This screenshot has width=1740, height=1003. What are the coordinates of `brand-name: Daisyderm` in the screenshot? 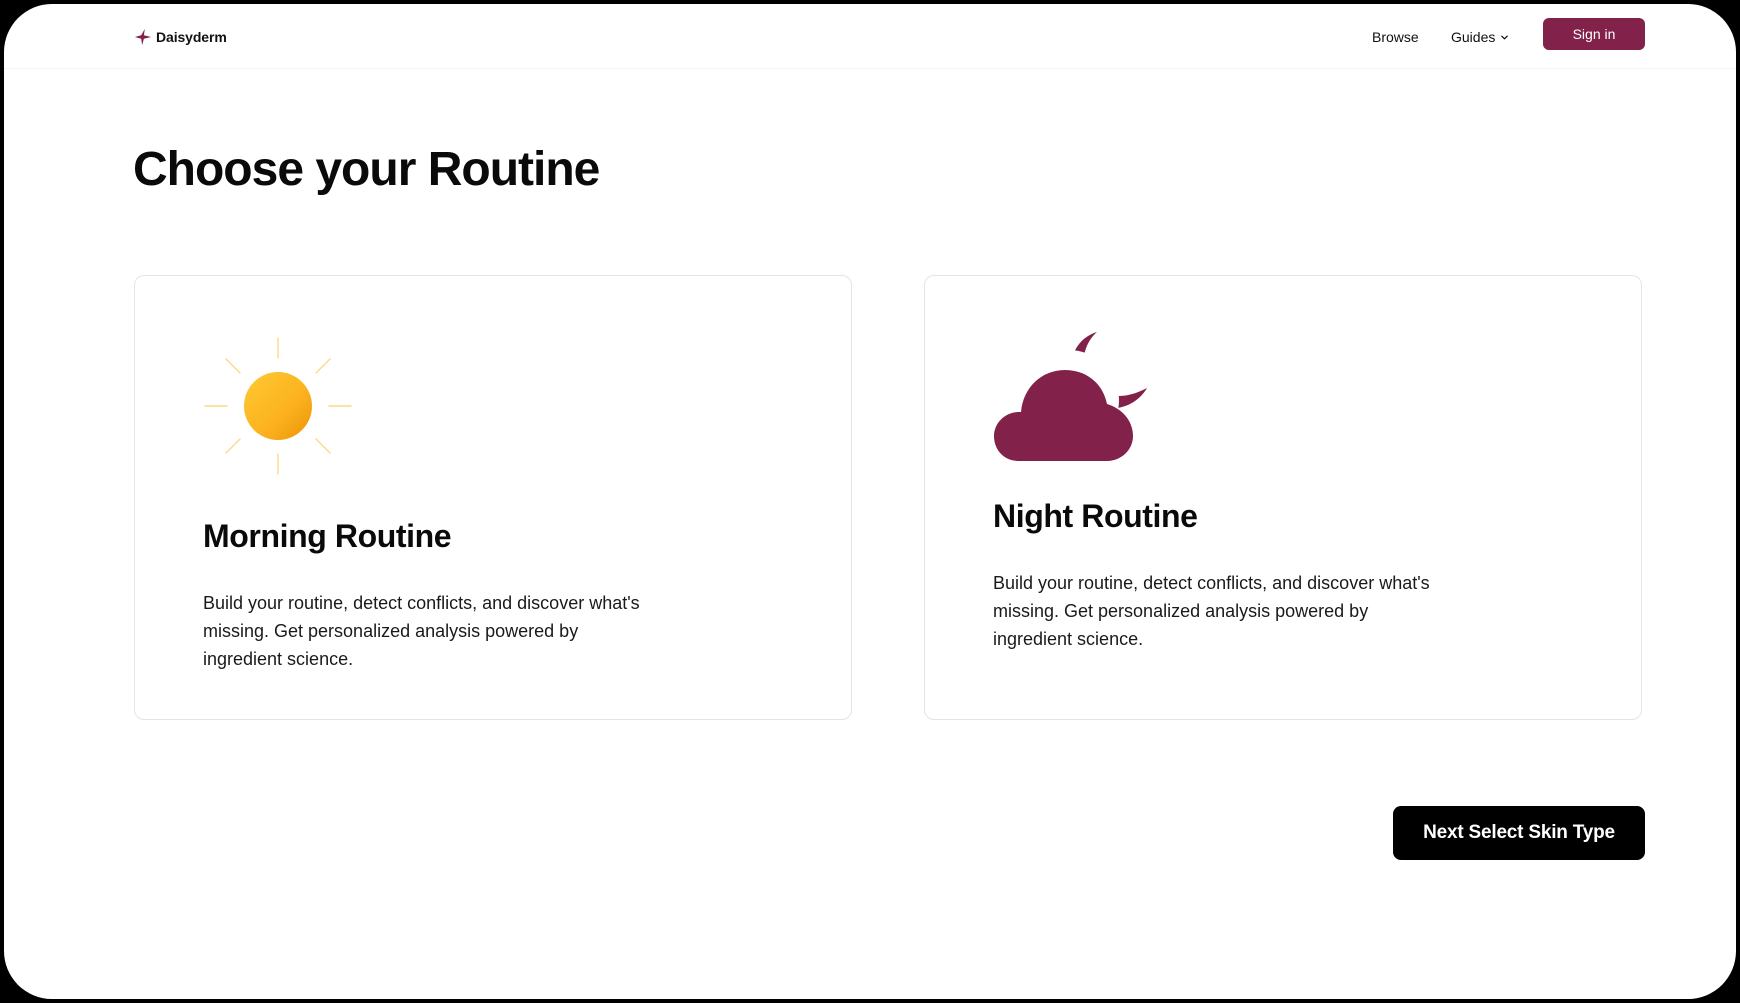 It's located at (191, 37).